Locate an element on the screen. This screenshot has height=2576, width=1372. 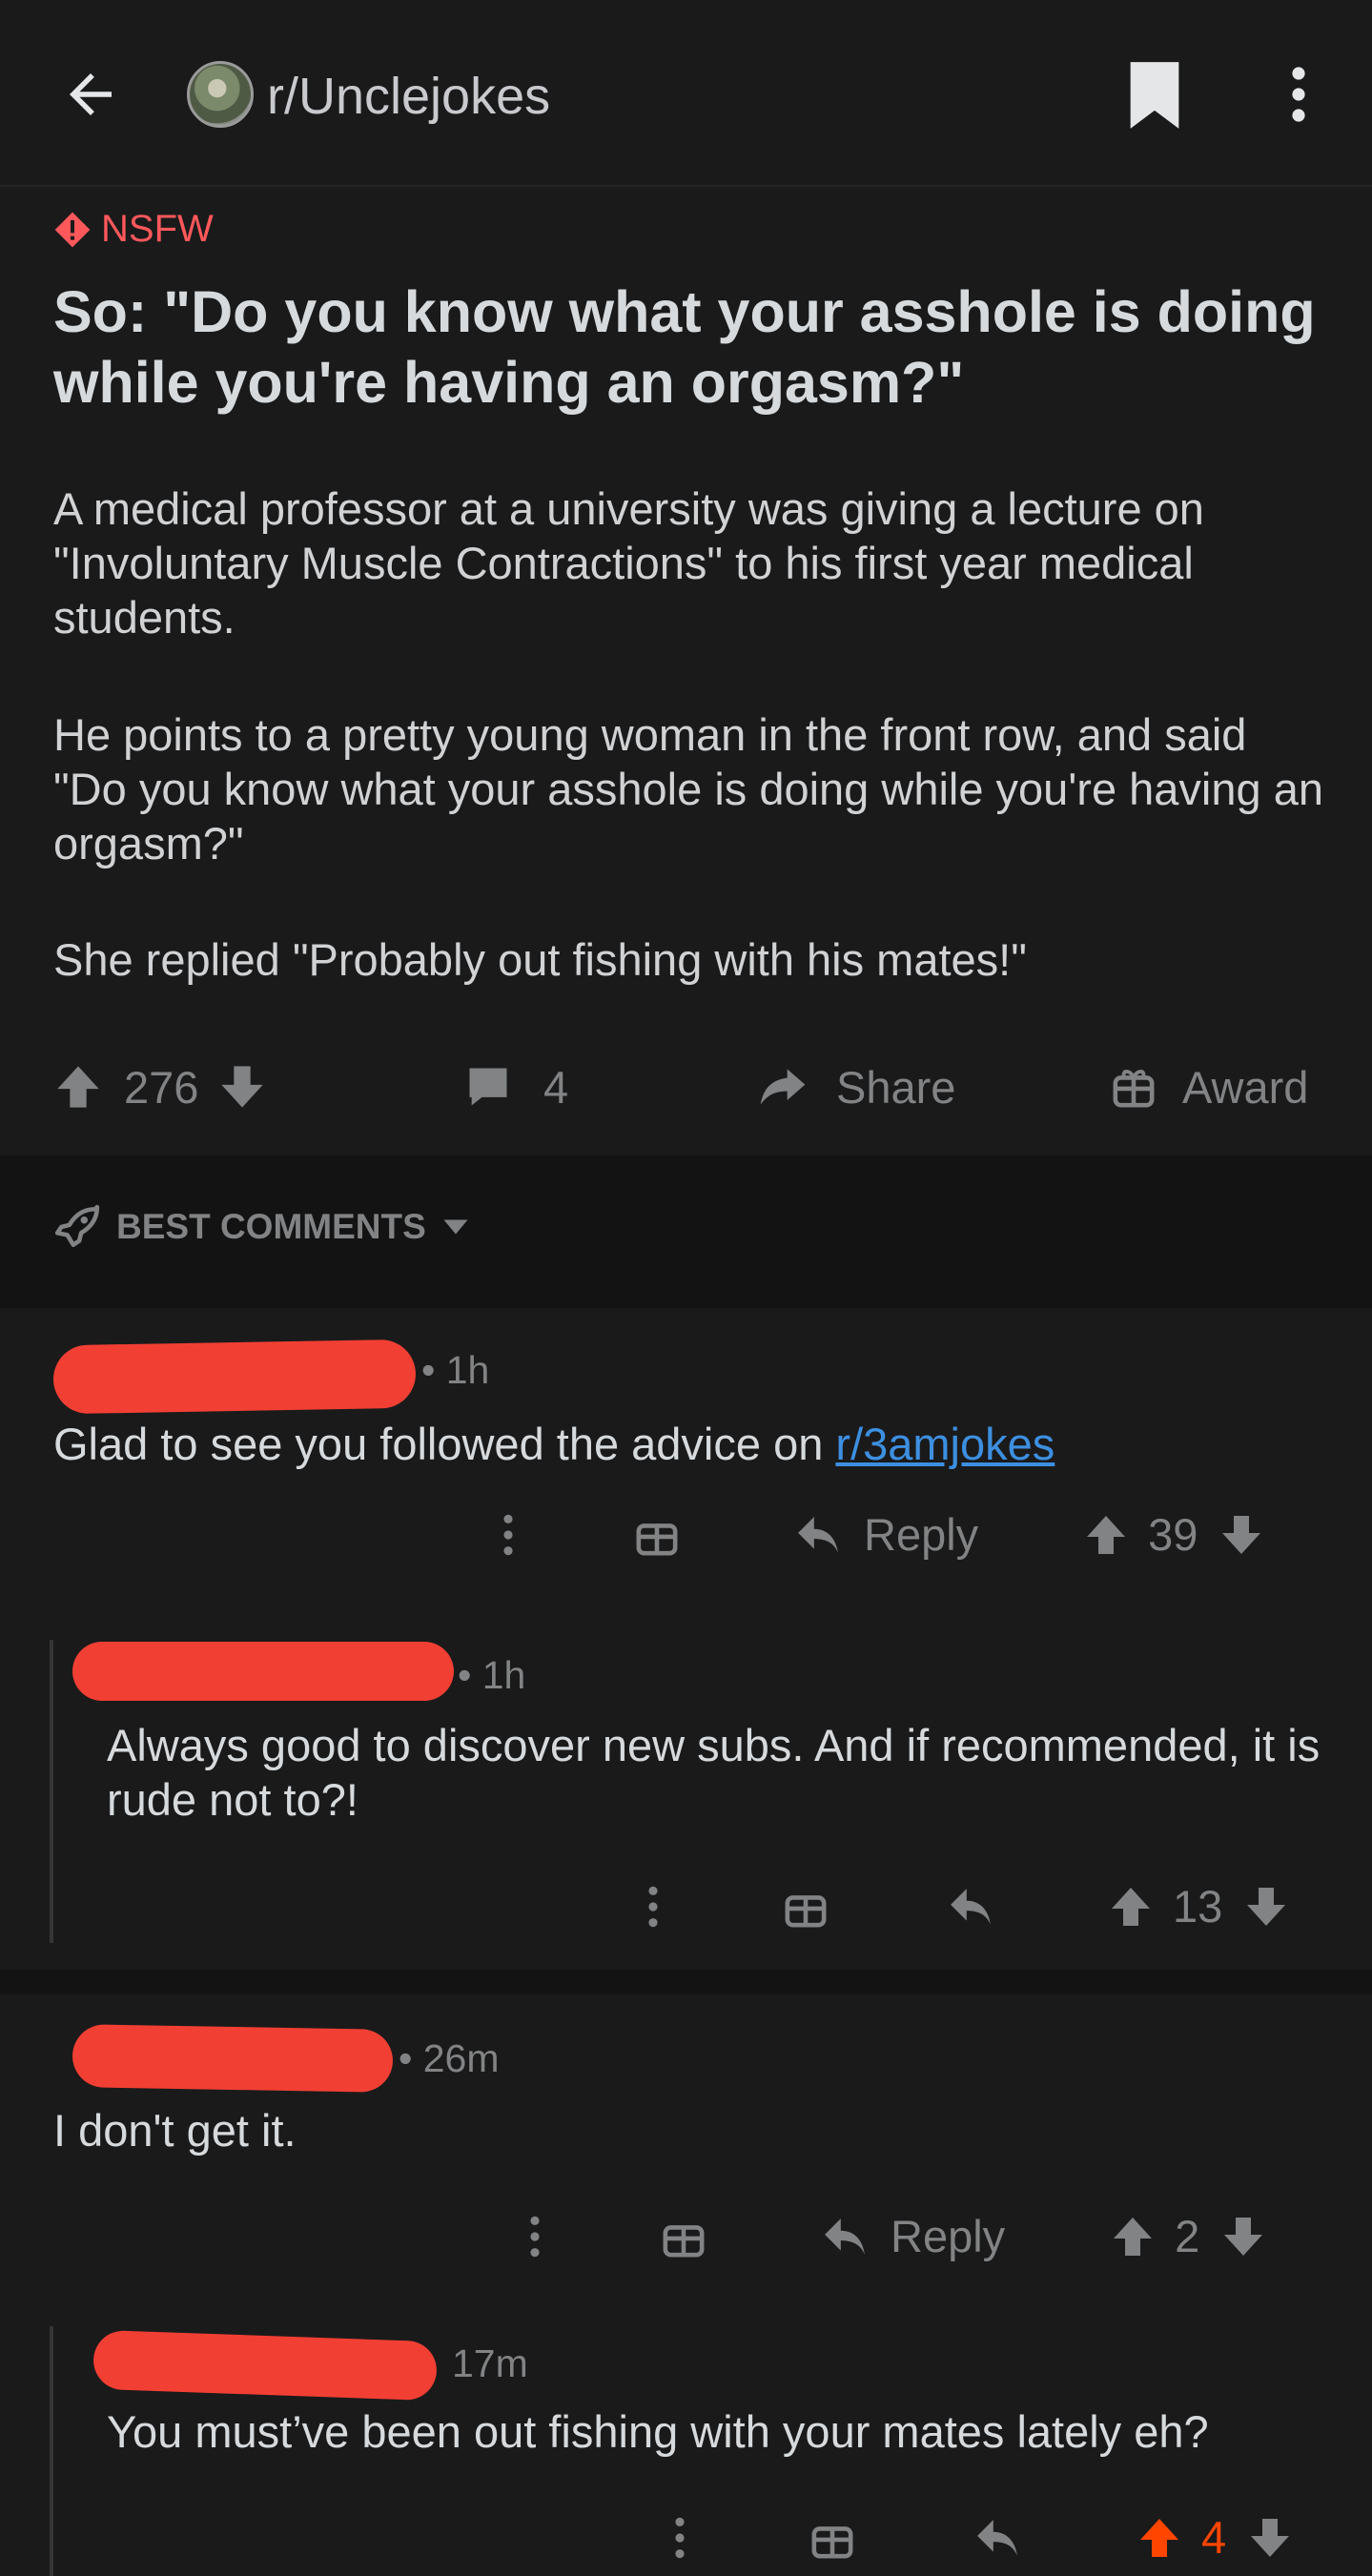
bookmark-icon is located at coordinates (1155, 95).